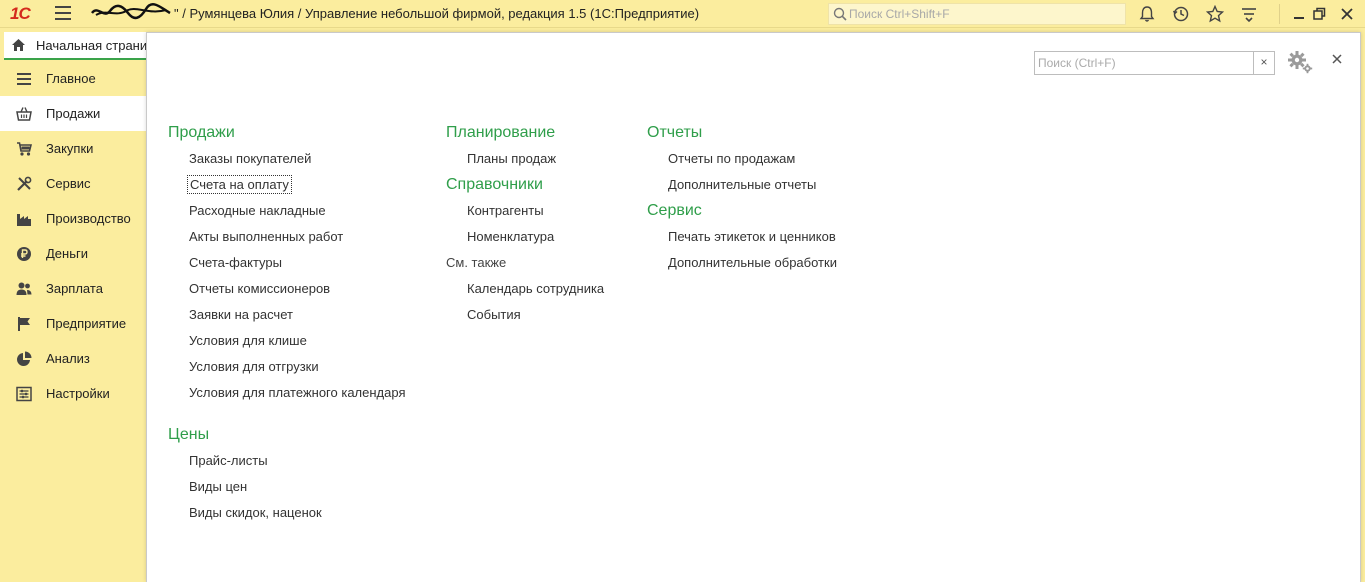 The width and height of the screenshot is (1365, 582). Describe the element at coordinates (24, 220) in the screenshot. I see `factory-icon` at that location.